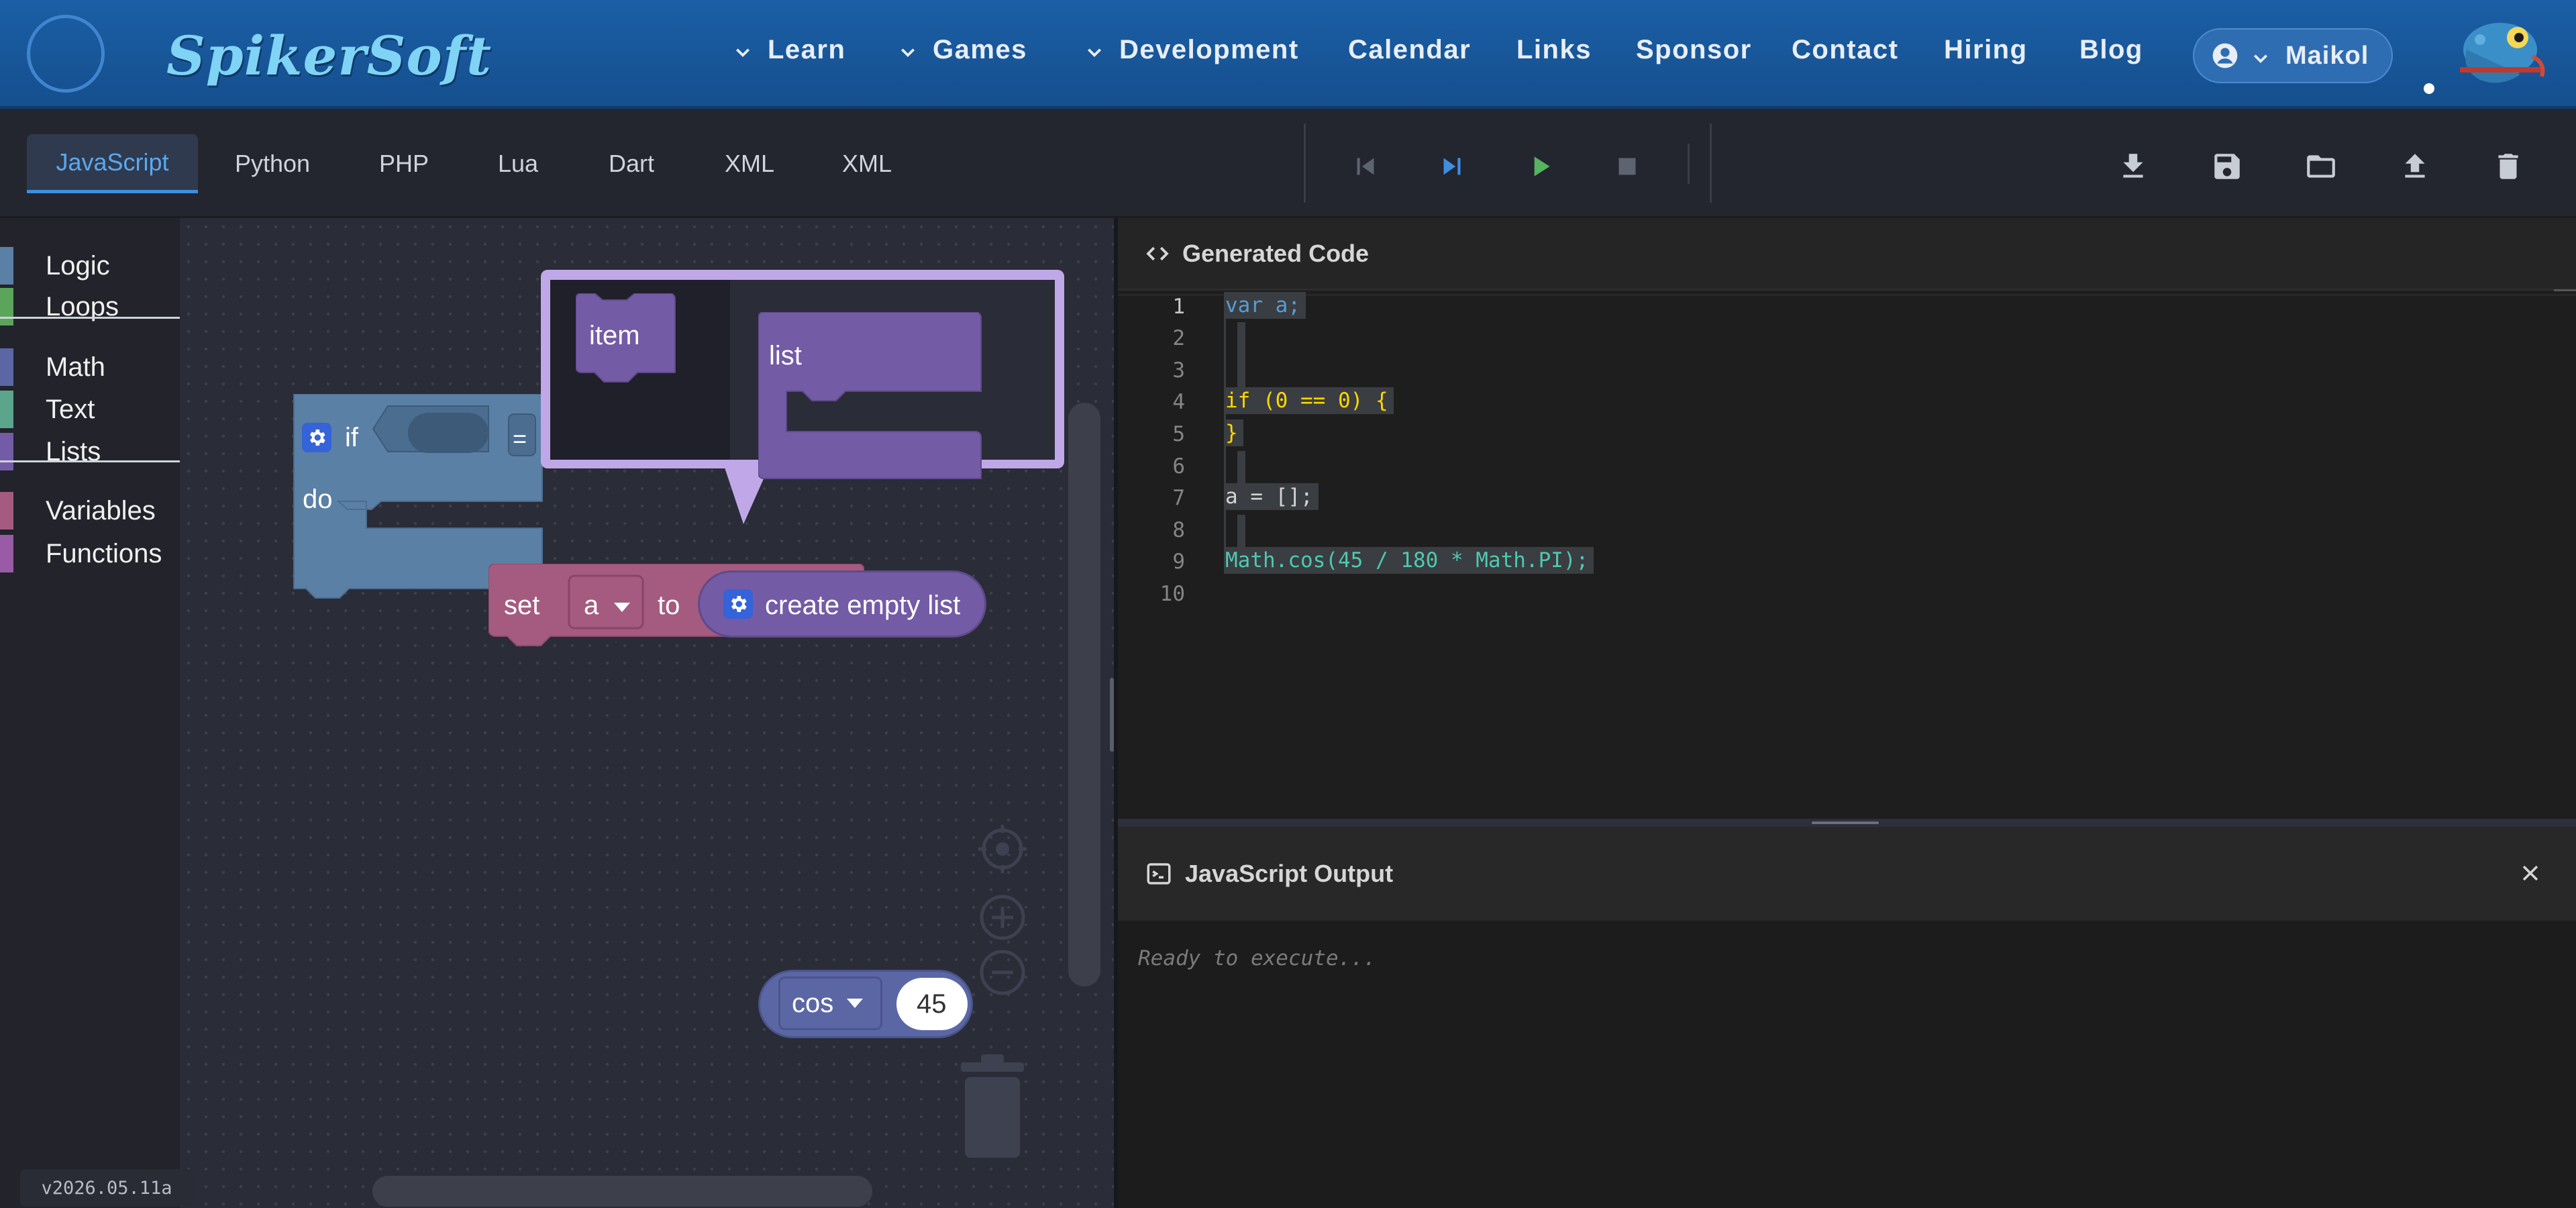 This screenshot has height=1208, width=2576. Describe the element at coordinates (1365, 166) in the screenshot. I see `skip-previous-icon` at that location.